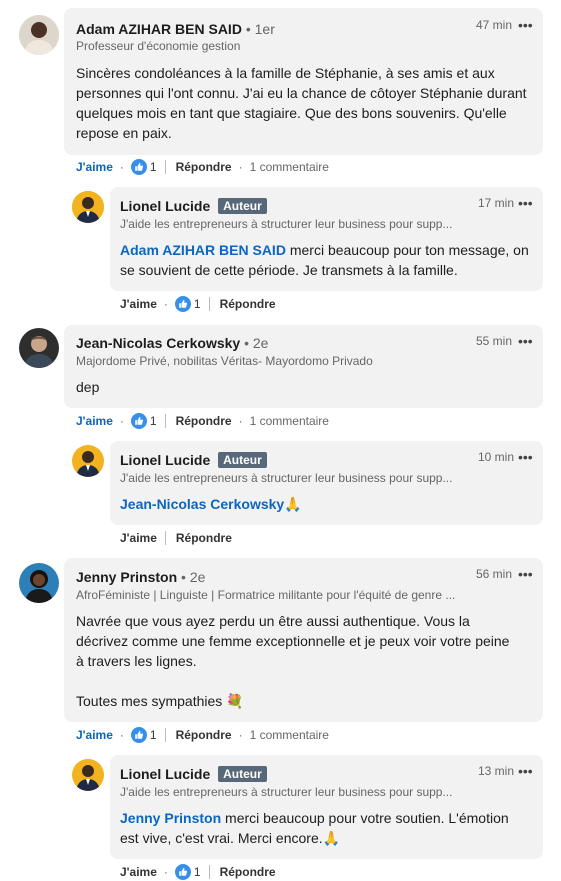 This screenshot has width=561, height=881. Describe the element at coordinates (260, 29) in the screenshot. I see `connection-degree: • 1er` at that location.